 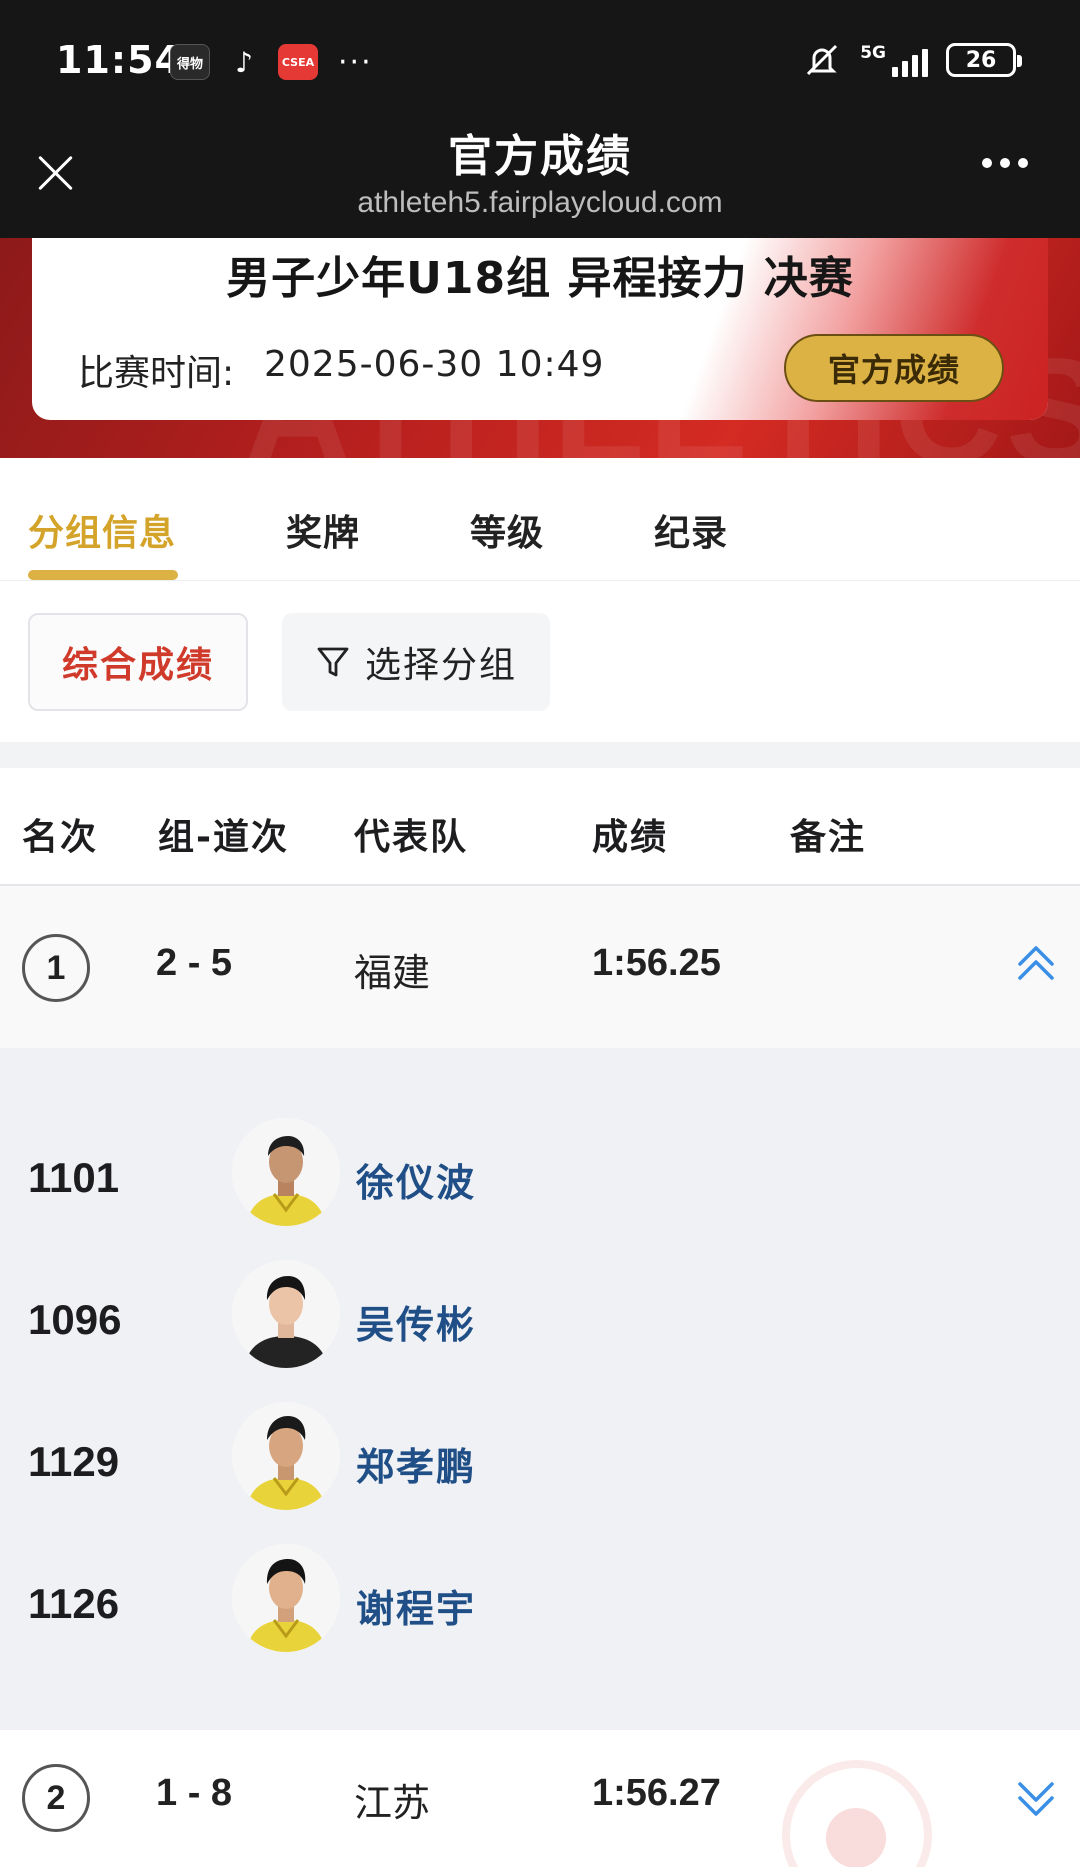 What do you see at coordinates (894, 368) in the screenshot?
I see `official-results-button: 官方成绩` at bounding box center [894, 368].